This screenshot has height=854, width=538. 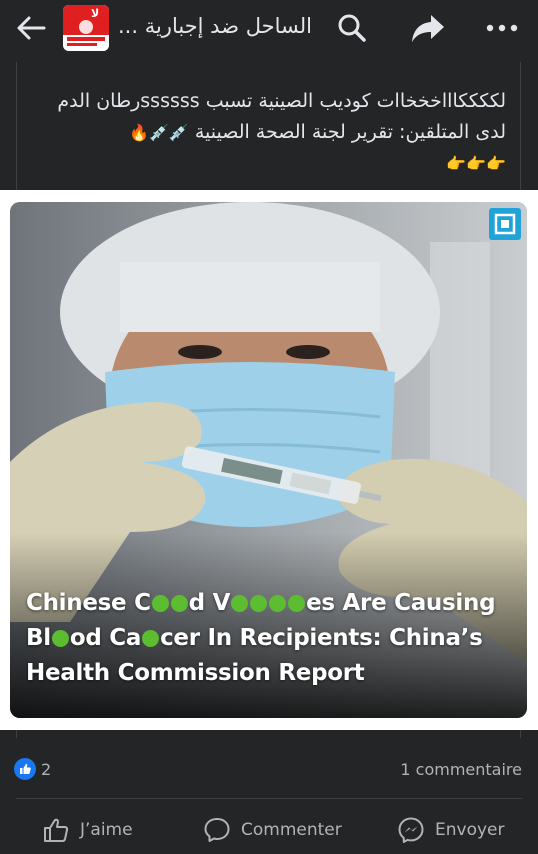 What do you see at coordinates (269, 770) in the screenshot?
I see `post-stats: 2 1 commentaire` at bounding box center [269, 770].